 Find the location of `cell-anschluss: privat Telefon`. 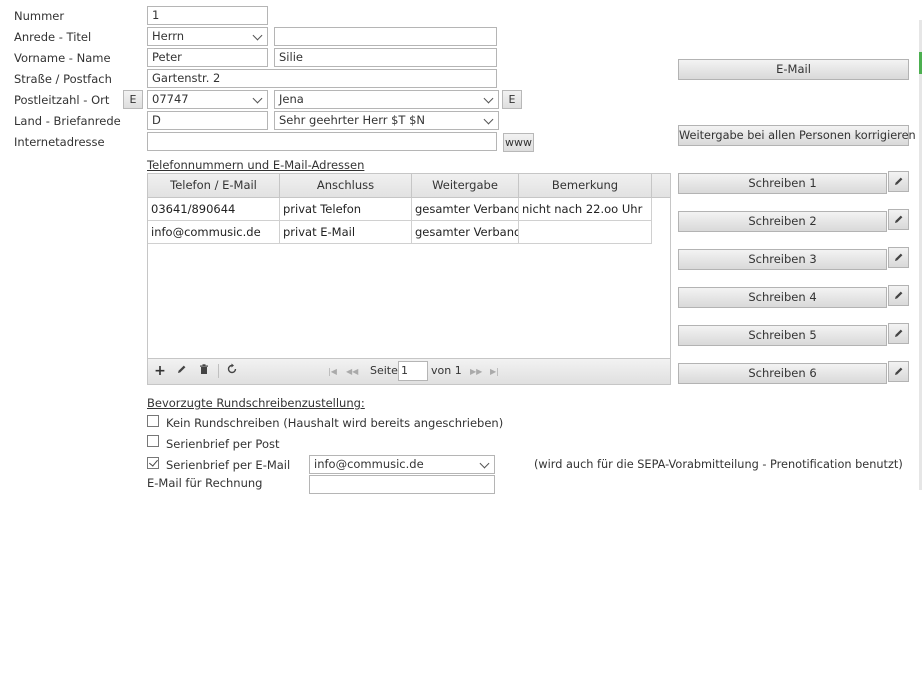

cell-anschluss: privat Telefon is located at coordinates (346, 209).